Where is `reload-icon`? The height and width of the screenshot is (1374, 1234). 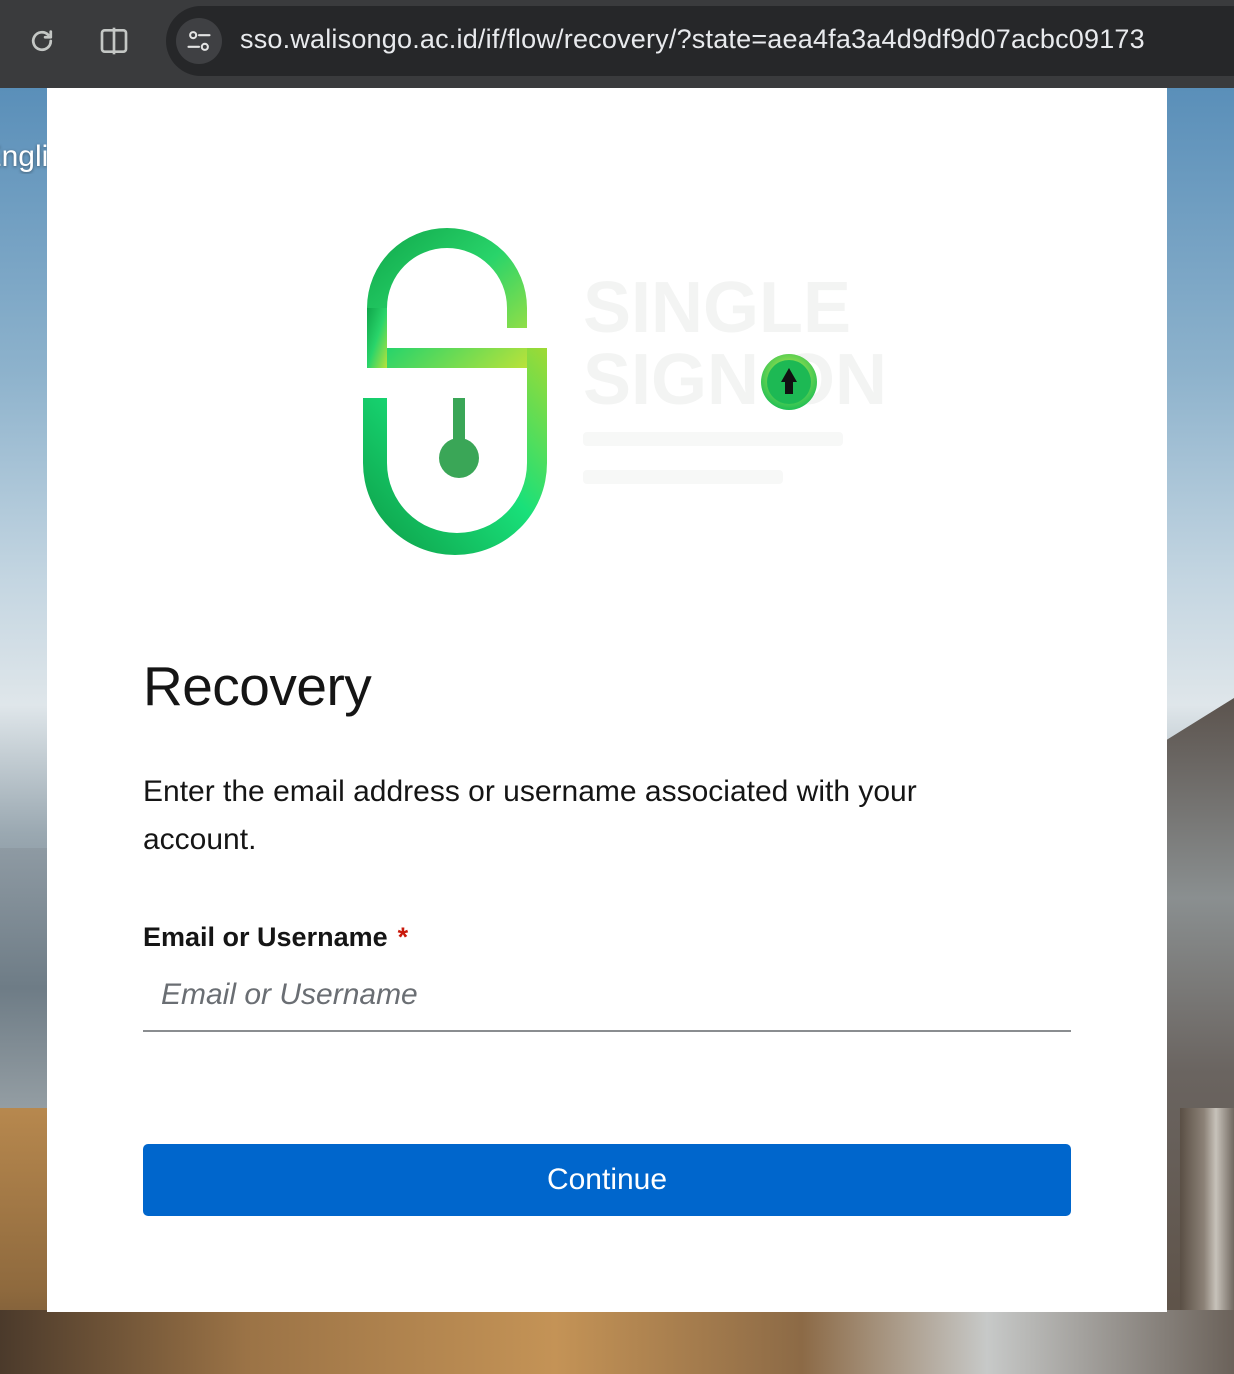 reload-icon is located at coordinates (42, 41).